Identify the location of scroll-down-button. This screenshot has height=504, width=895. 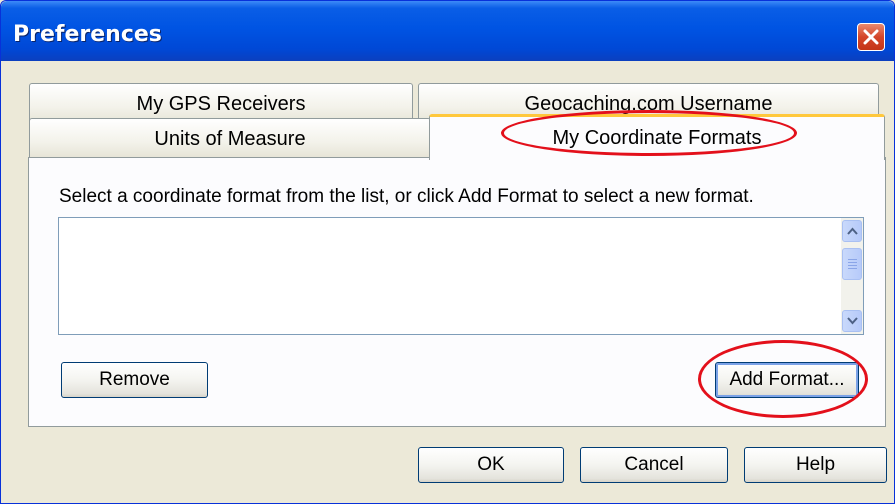
(852, 321).